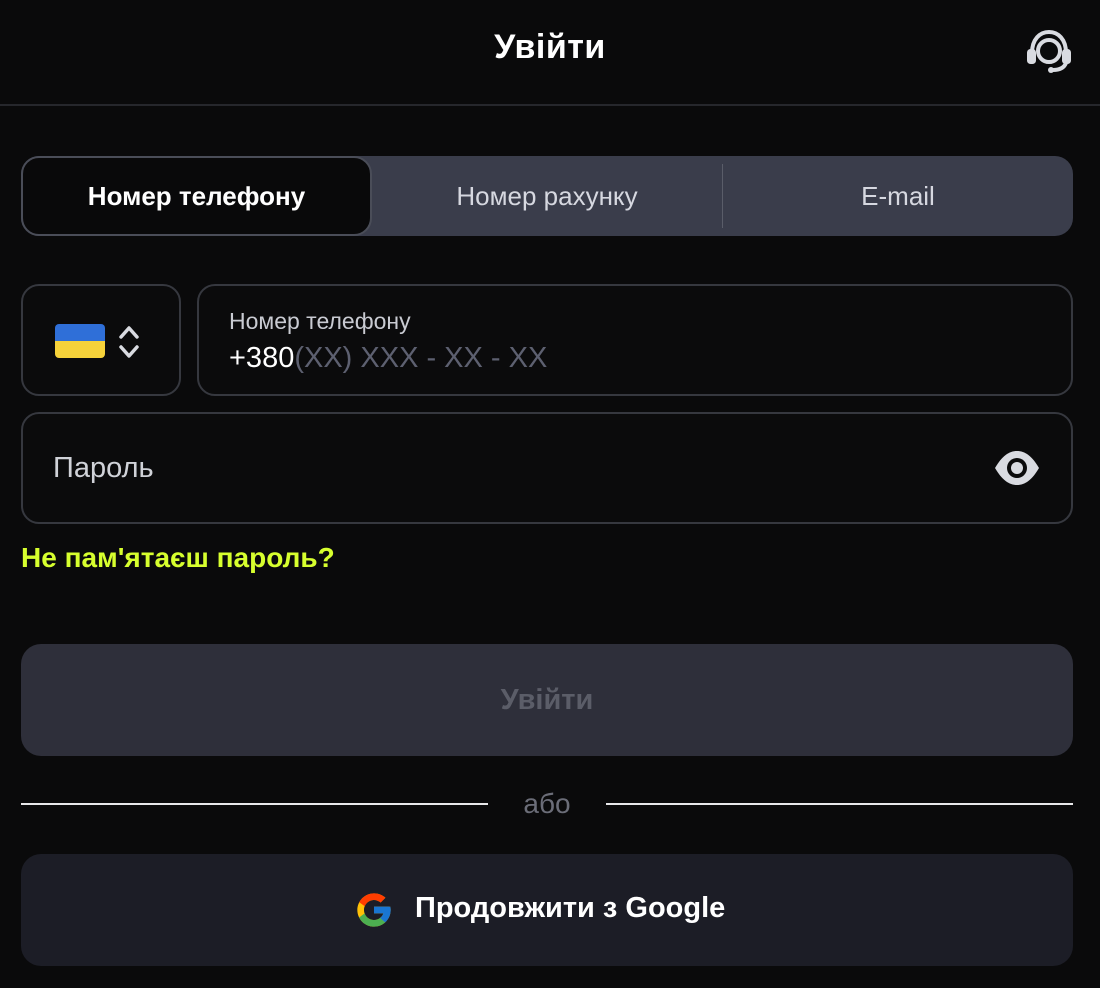 The height and width of the screenshot is (988, 1100). Describe the element at coordinates (196, 196) in the screenshot. I see `tab-phone-number: Номер телефону` at that location.